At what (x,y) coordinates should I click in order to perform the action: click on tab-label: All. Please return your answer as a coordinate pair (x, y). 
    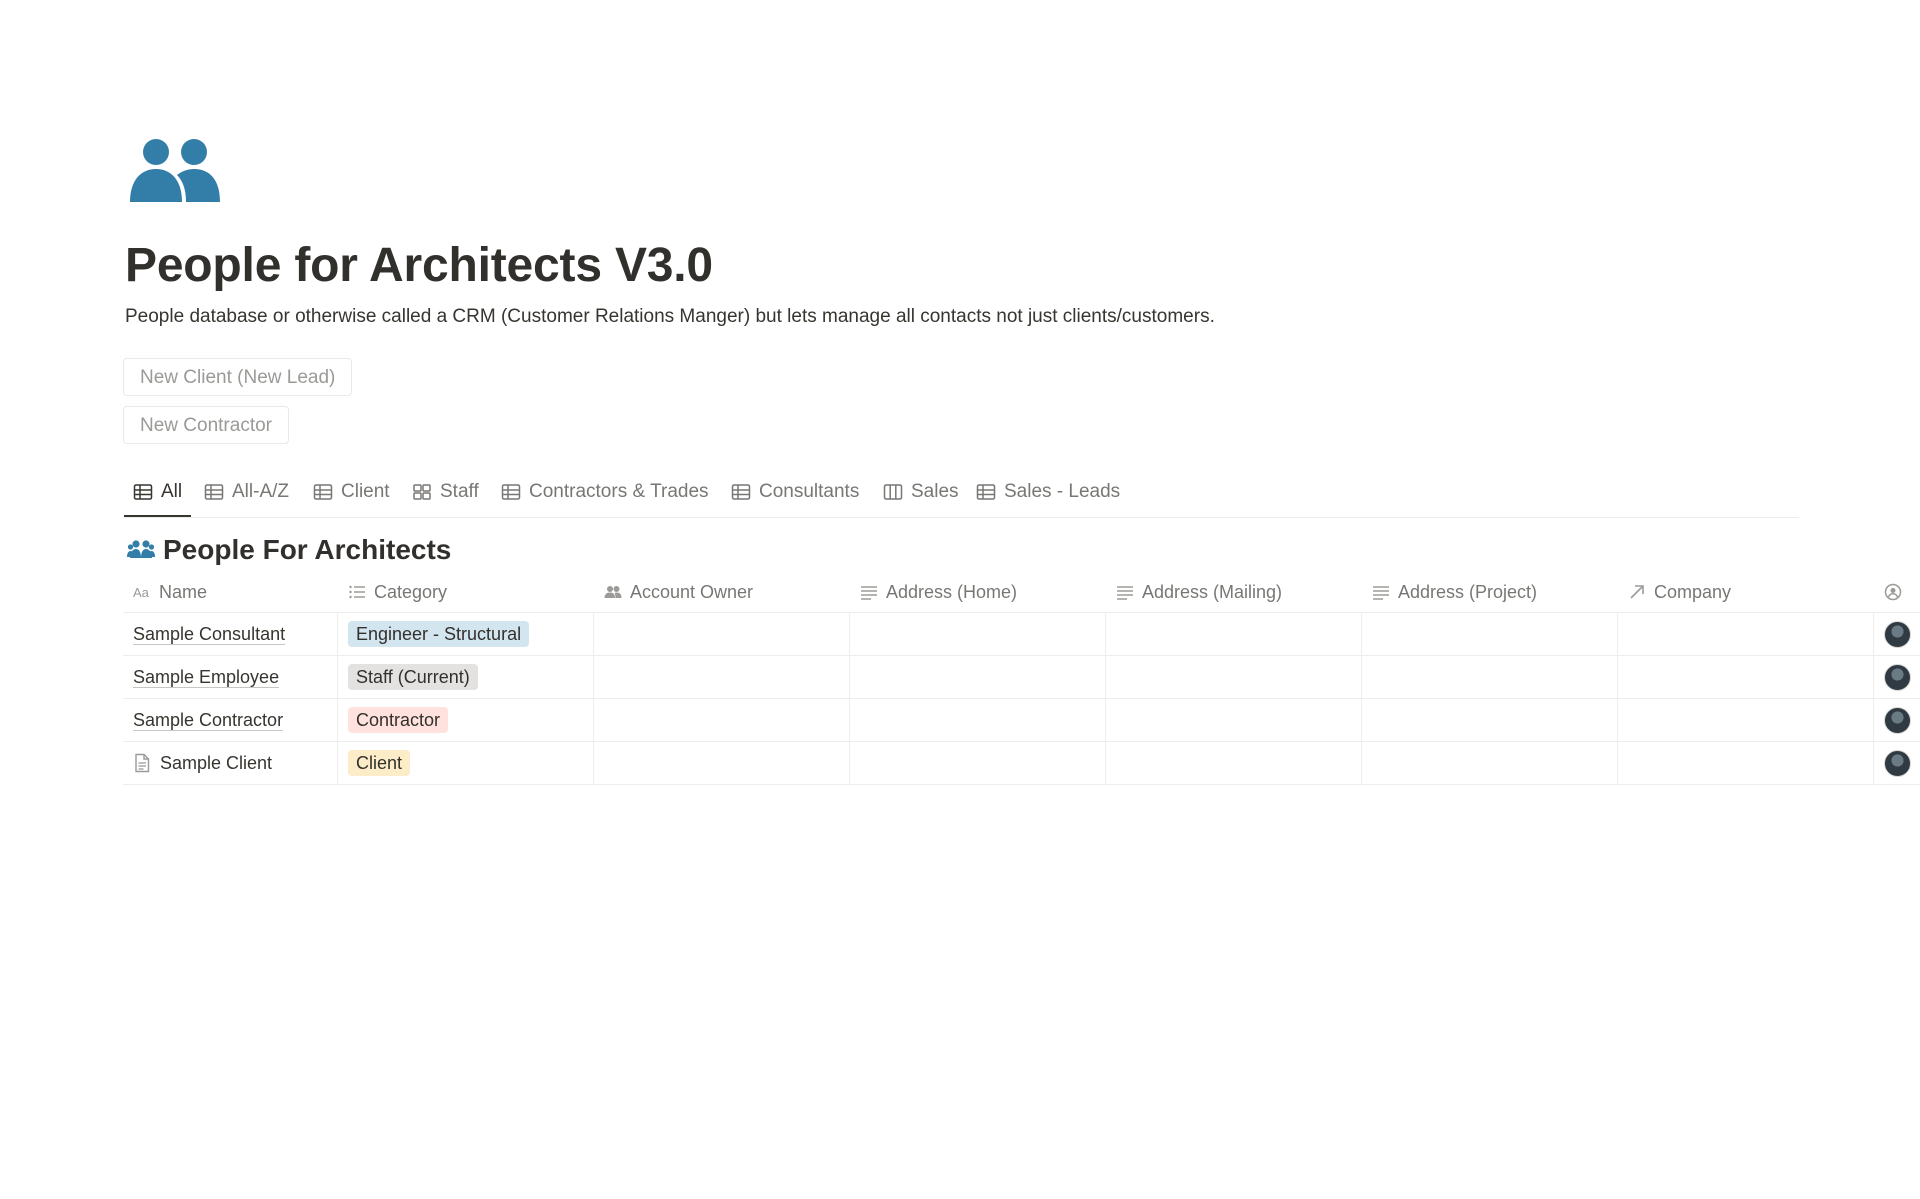
    Looking at the image, I should click on (172, 491).